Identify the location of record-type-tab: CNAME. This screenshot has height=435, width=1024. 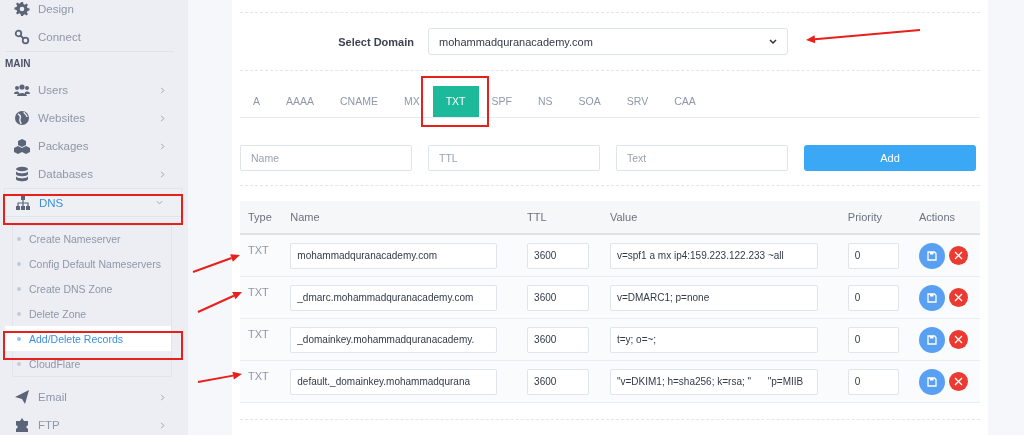
(359, 101).